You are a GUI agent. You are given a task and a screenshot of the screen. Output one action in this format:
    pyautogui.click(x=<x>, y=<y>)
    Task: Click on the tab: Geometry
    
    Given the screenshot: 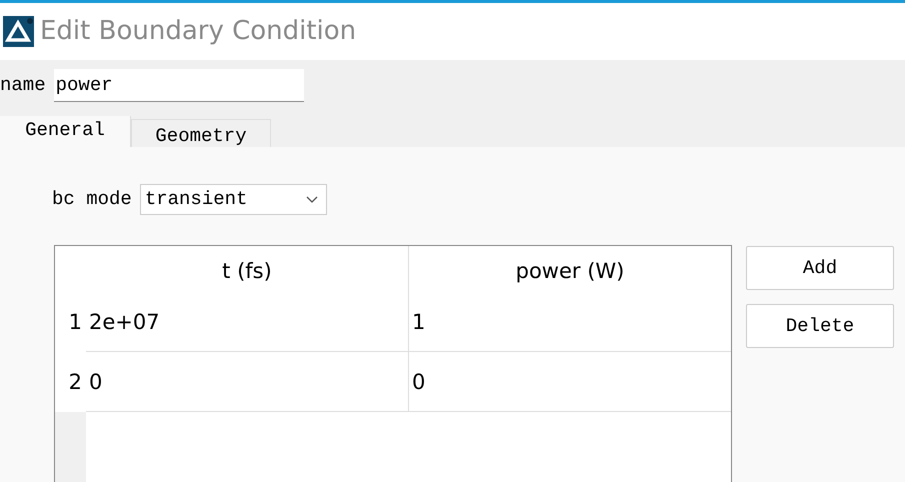 What is the action you would take?
    pyautogui.click(x=201, y=133)
    